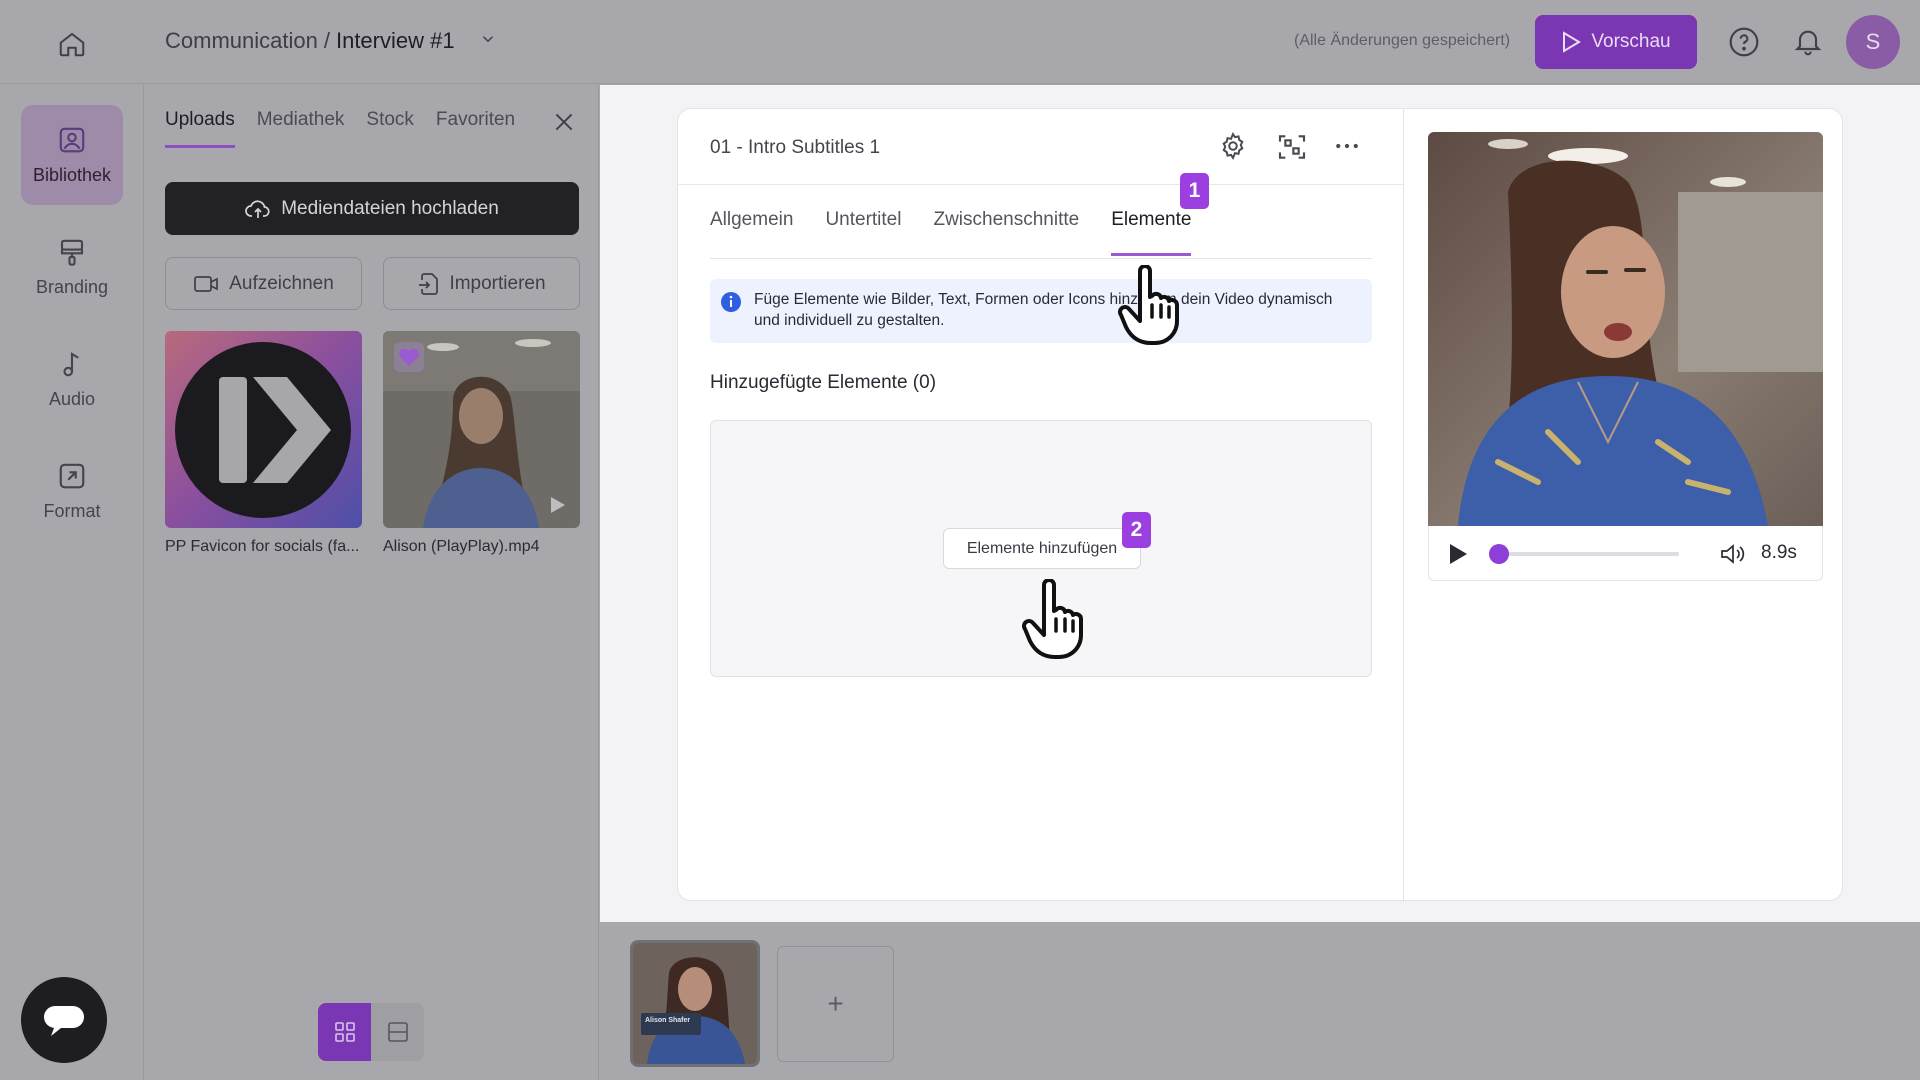 Image resolution: width=1920 pixels, height=1080 pixels. What do you see at coordinates (668, 1020) in the screenshot?
I see `scene-caption: Alison Shafer` at bounding box center [668, 1020].